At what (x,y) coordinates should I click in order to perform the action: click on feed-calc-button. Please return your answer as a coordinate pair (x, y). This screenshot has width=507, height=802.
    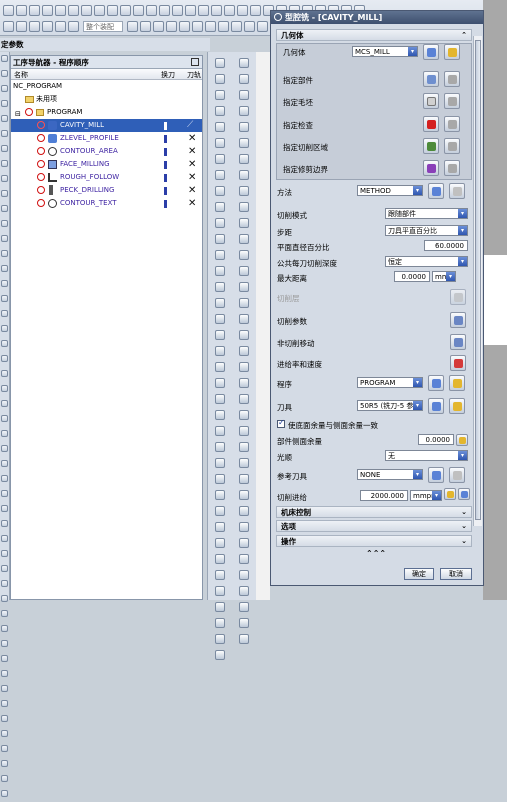
    Looking at the image, I should click on (464, 494).